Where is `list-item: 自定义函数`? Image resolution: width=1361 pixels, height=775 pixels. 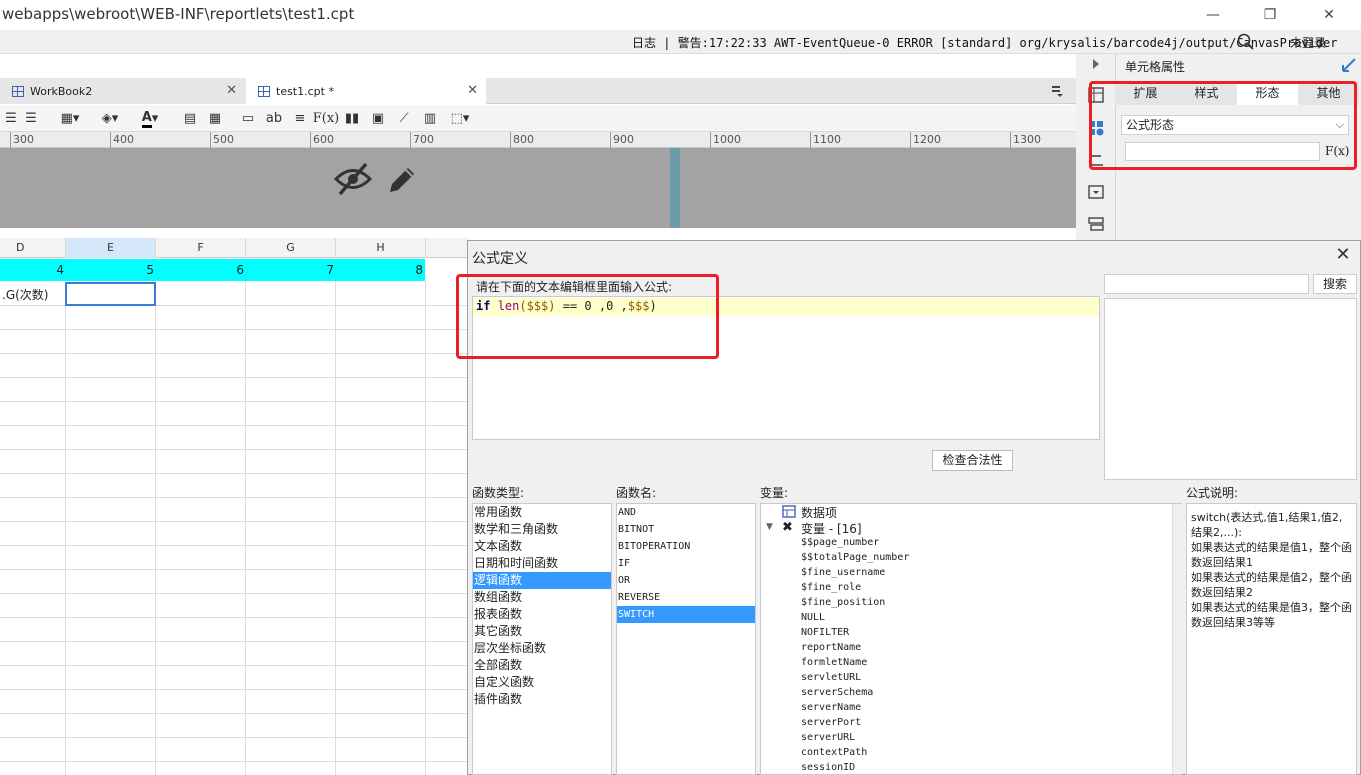 list-item: 自定义函数 is located at coordinates (542, 682).